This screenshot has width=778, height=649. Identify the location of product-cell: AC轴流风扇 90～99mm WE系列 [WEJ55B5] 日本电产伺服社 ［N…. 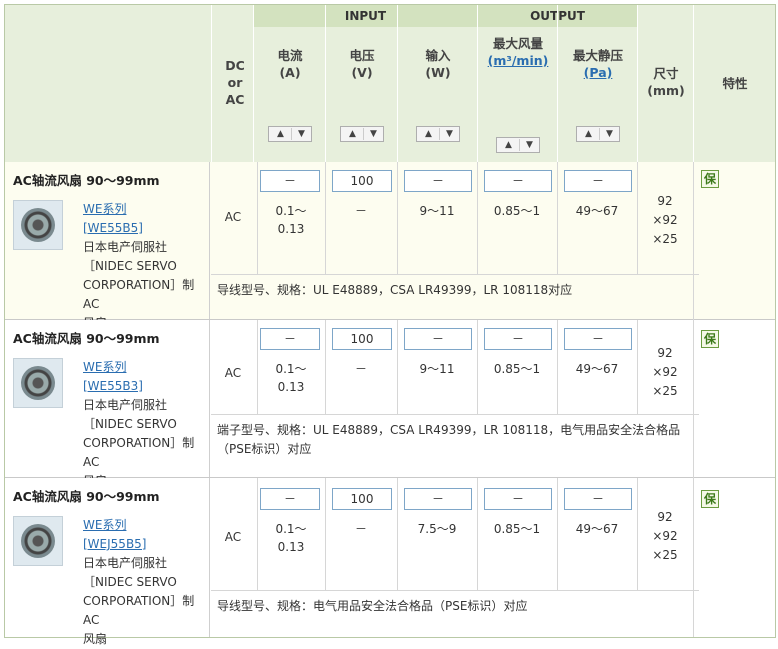
(107, 562).